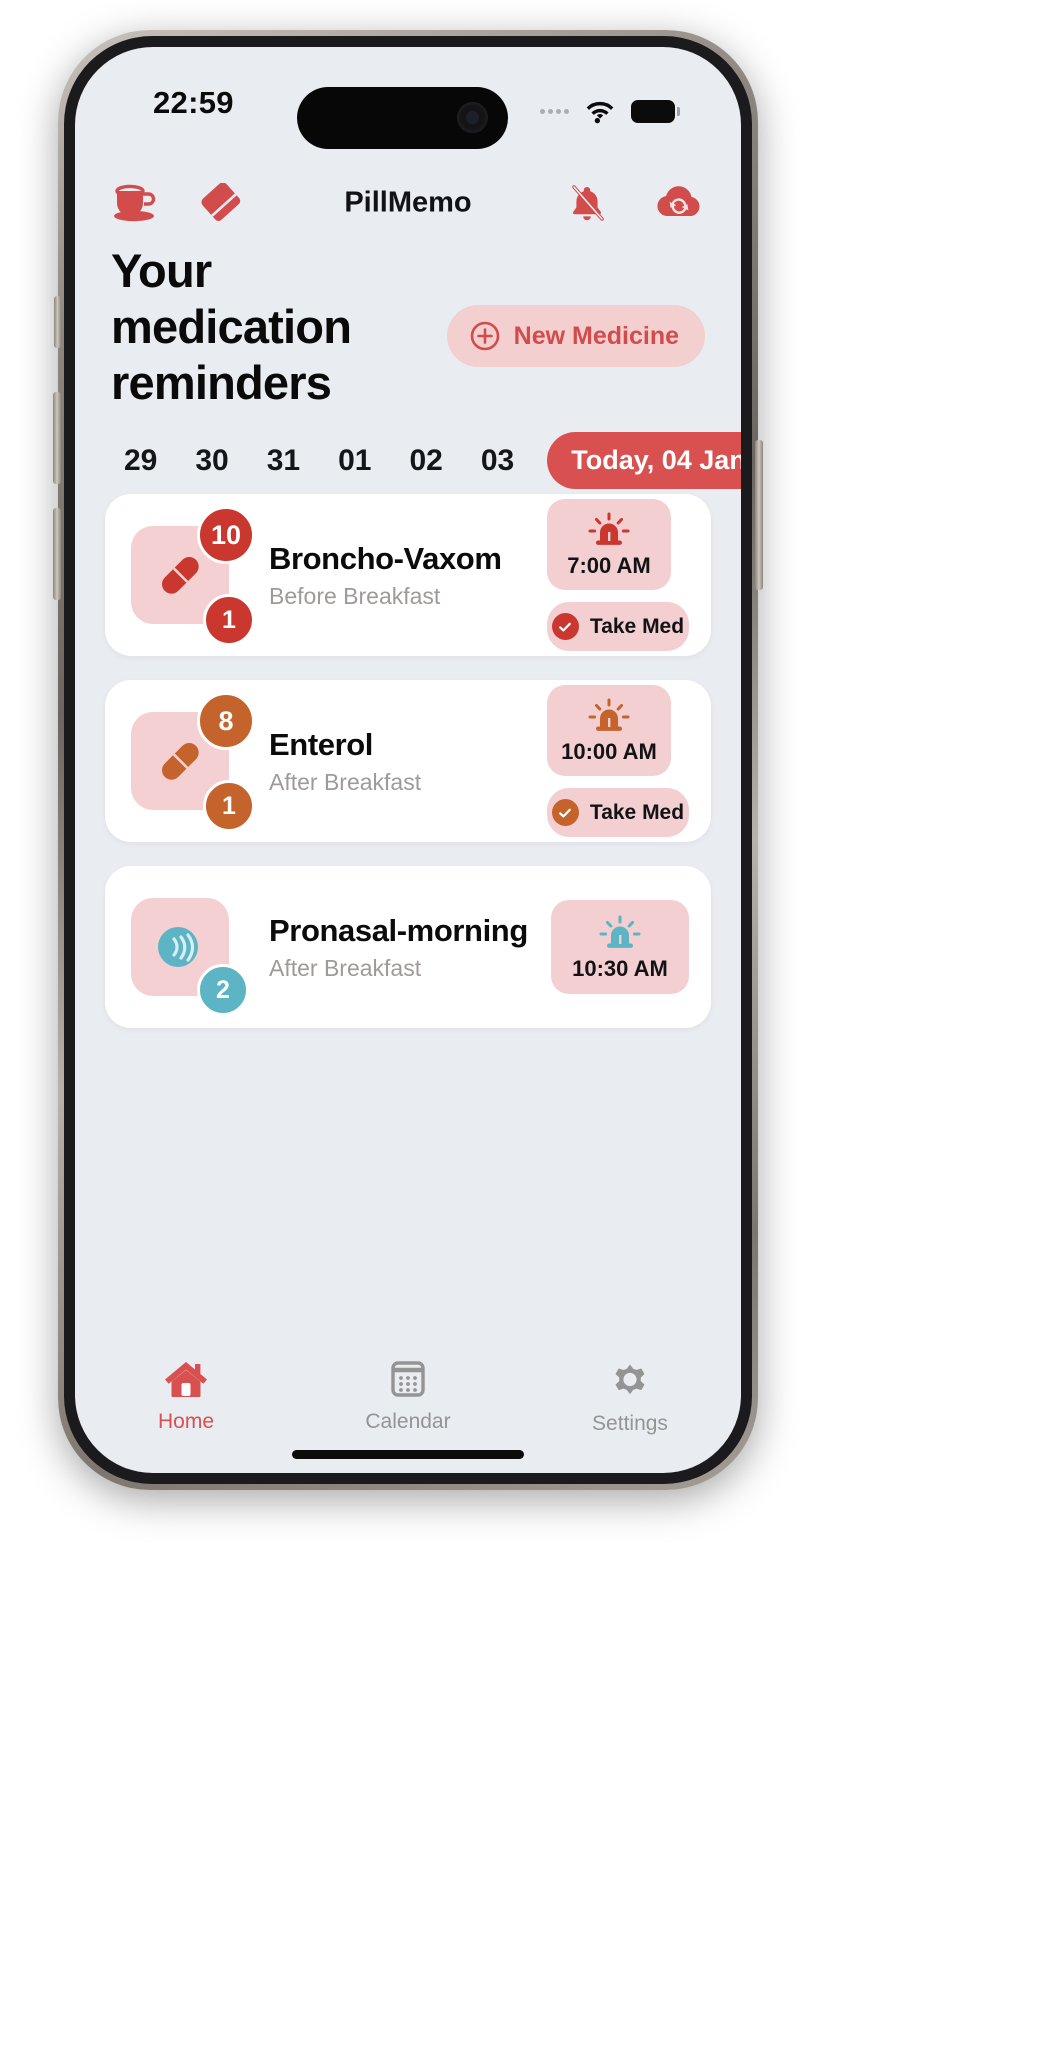  Describe the element at coordinates (321, 744) in the screenshot. I see `medication-name: Enterol` at that location.